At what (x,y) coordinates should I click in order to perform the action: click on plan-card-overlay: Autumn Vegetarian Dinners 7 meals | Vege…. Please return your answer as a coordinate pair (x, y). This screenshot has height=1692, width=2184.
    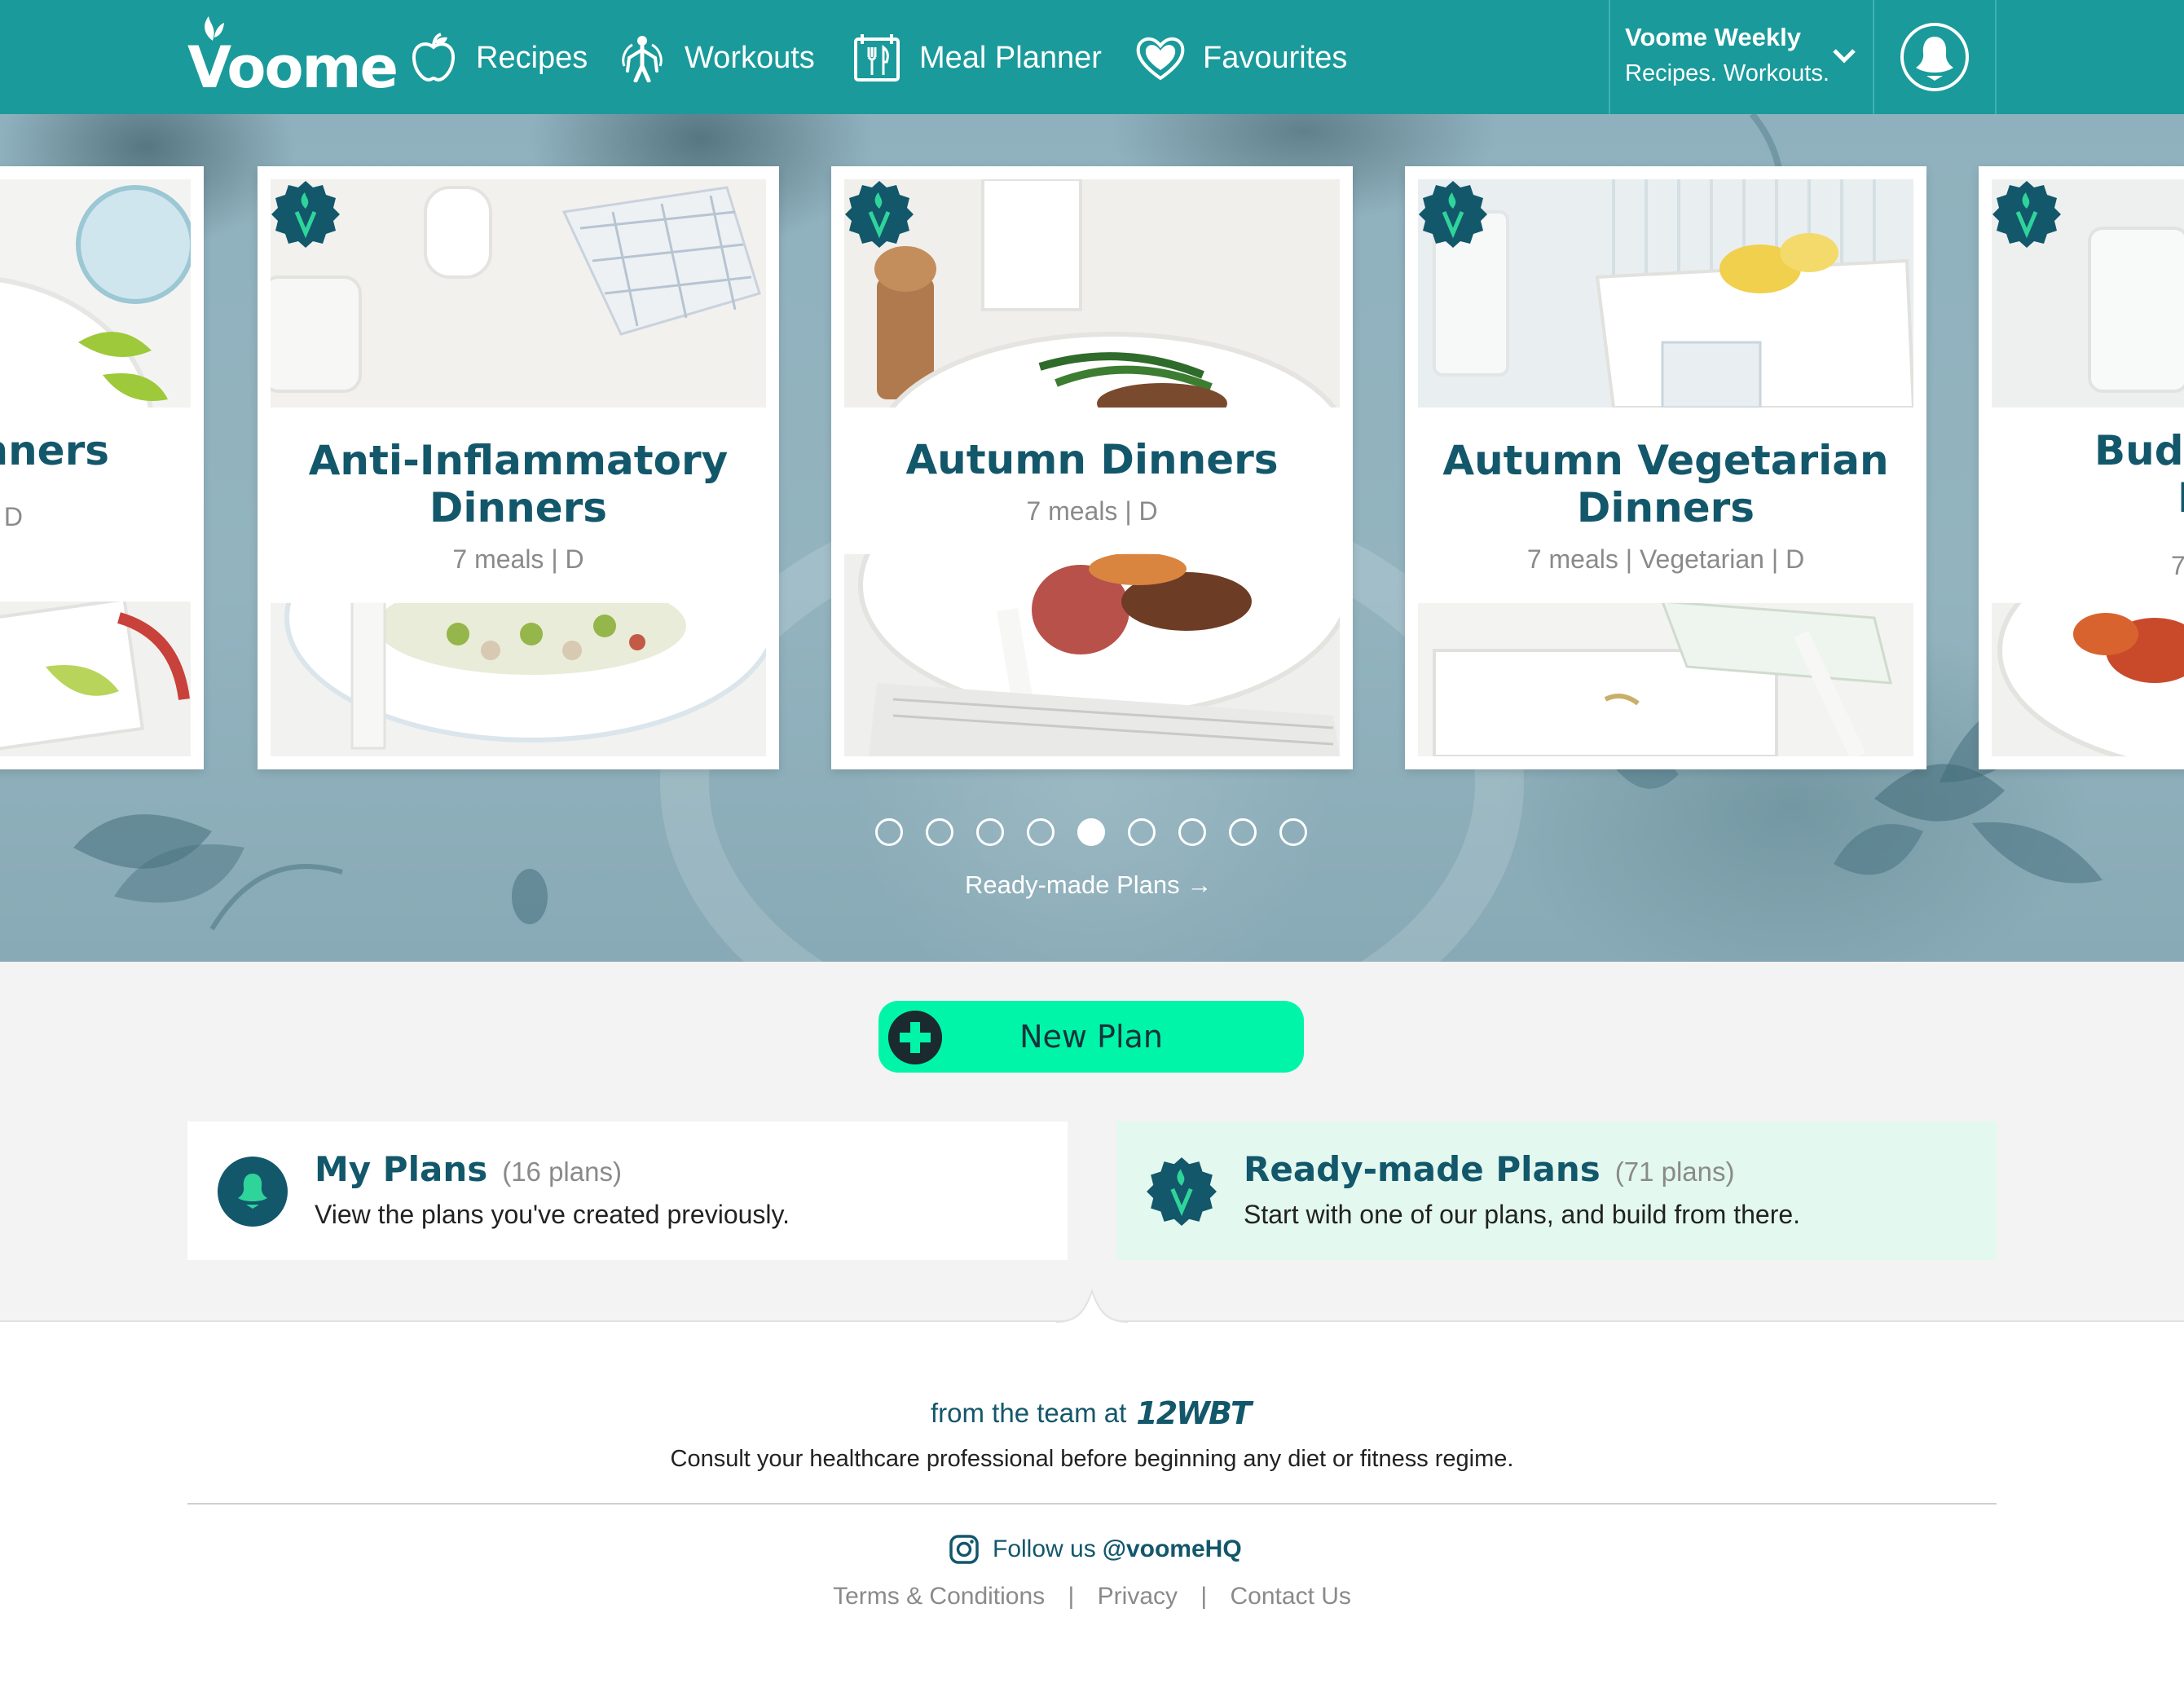
    Looking at the image, I should click on (1665, 506).